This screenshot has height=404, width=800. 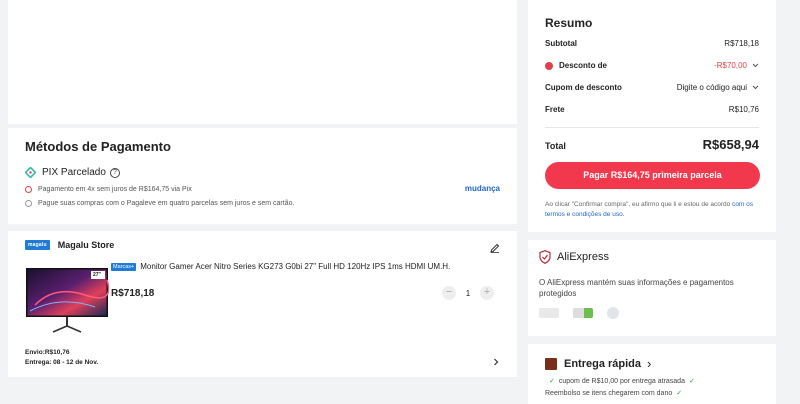 I want to click on discount-label-wrap: Desconto de, so click(x=576, y=65).